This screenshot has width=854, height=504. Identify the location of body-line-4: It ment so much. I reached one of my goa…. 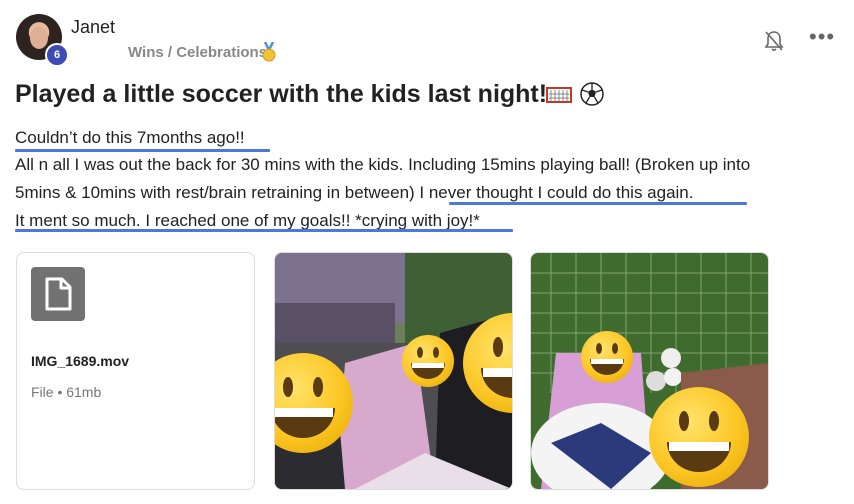
(247, 220).